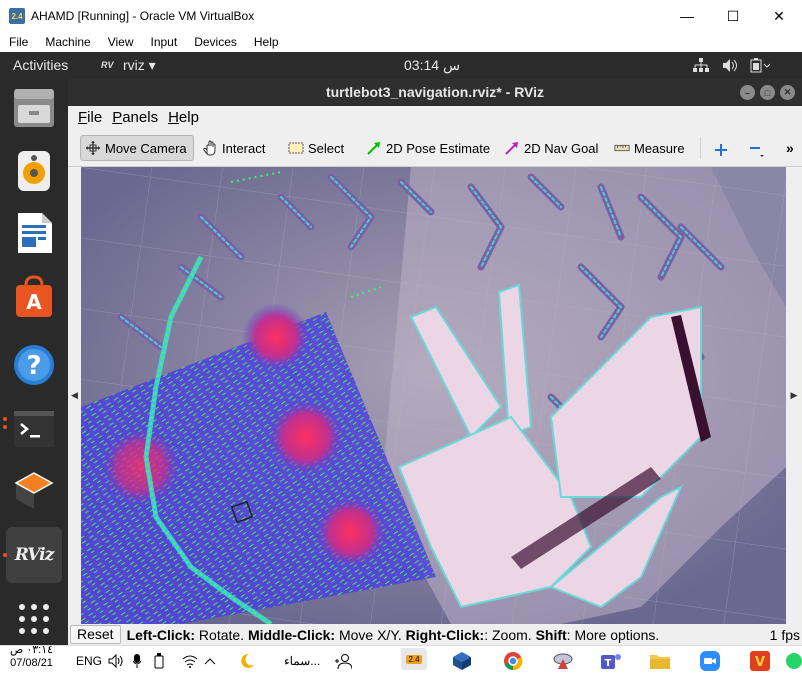 This screenshot has width=802, height=674. Describe the element at coordinates (83, 117) in the screenshot. I see `rviz-menu-file-mnemonic: F` at that location.